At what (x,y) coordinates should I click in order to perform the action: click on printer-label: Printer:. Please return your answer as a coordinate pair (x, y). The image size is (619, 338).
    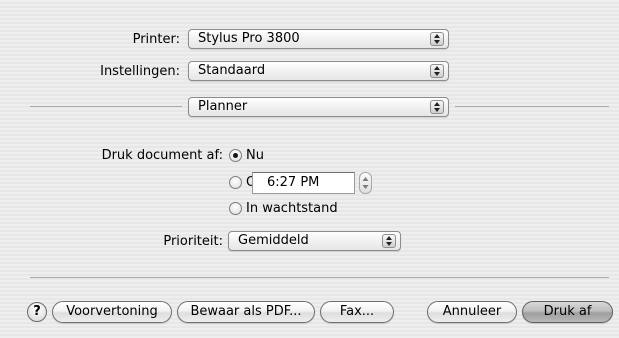
    Looking at the image, I should click on (156, 39).